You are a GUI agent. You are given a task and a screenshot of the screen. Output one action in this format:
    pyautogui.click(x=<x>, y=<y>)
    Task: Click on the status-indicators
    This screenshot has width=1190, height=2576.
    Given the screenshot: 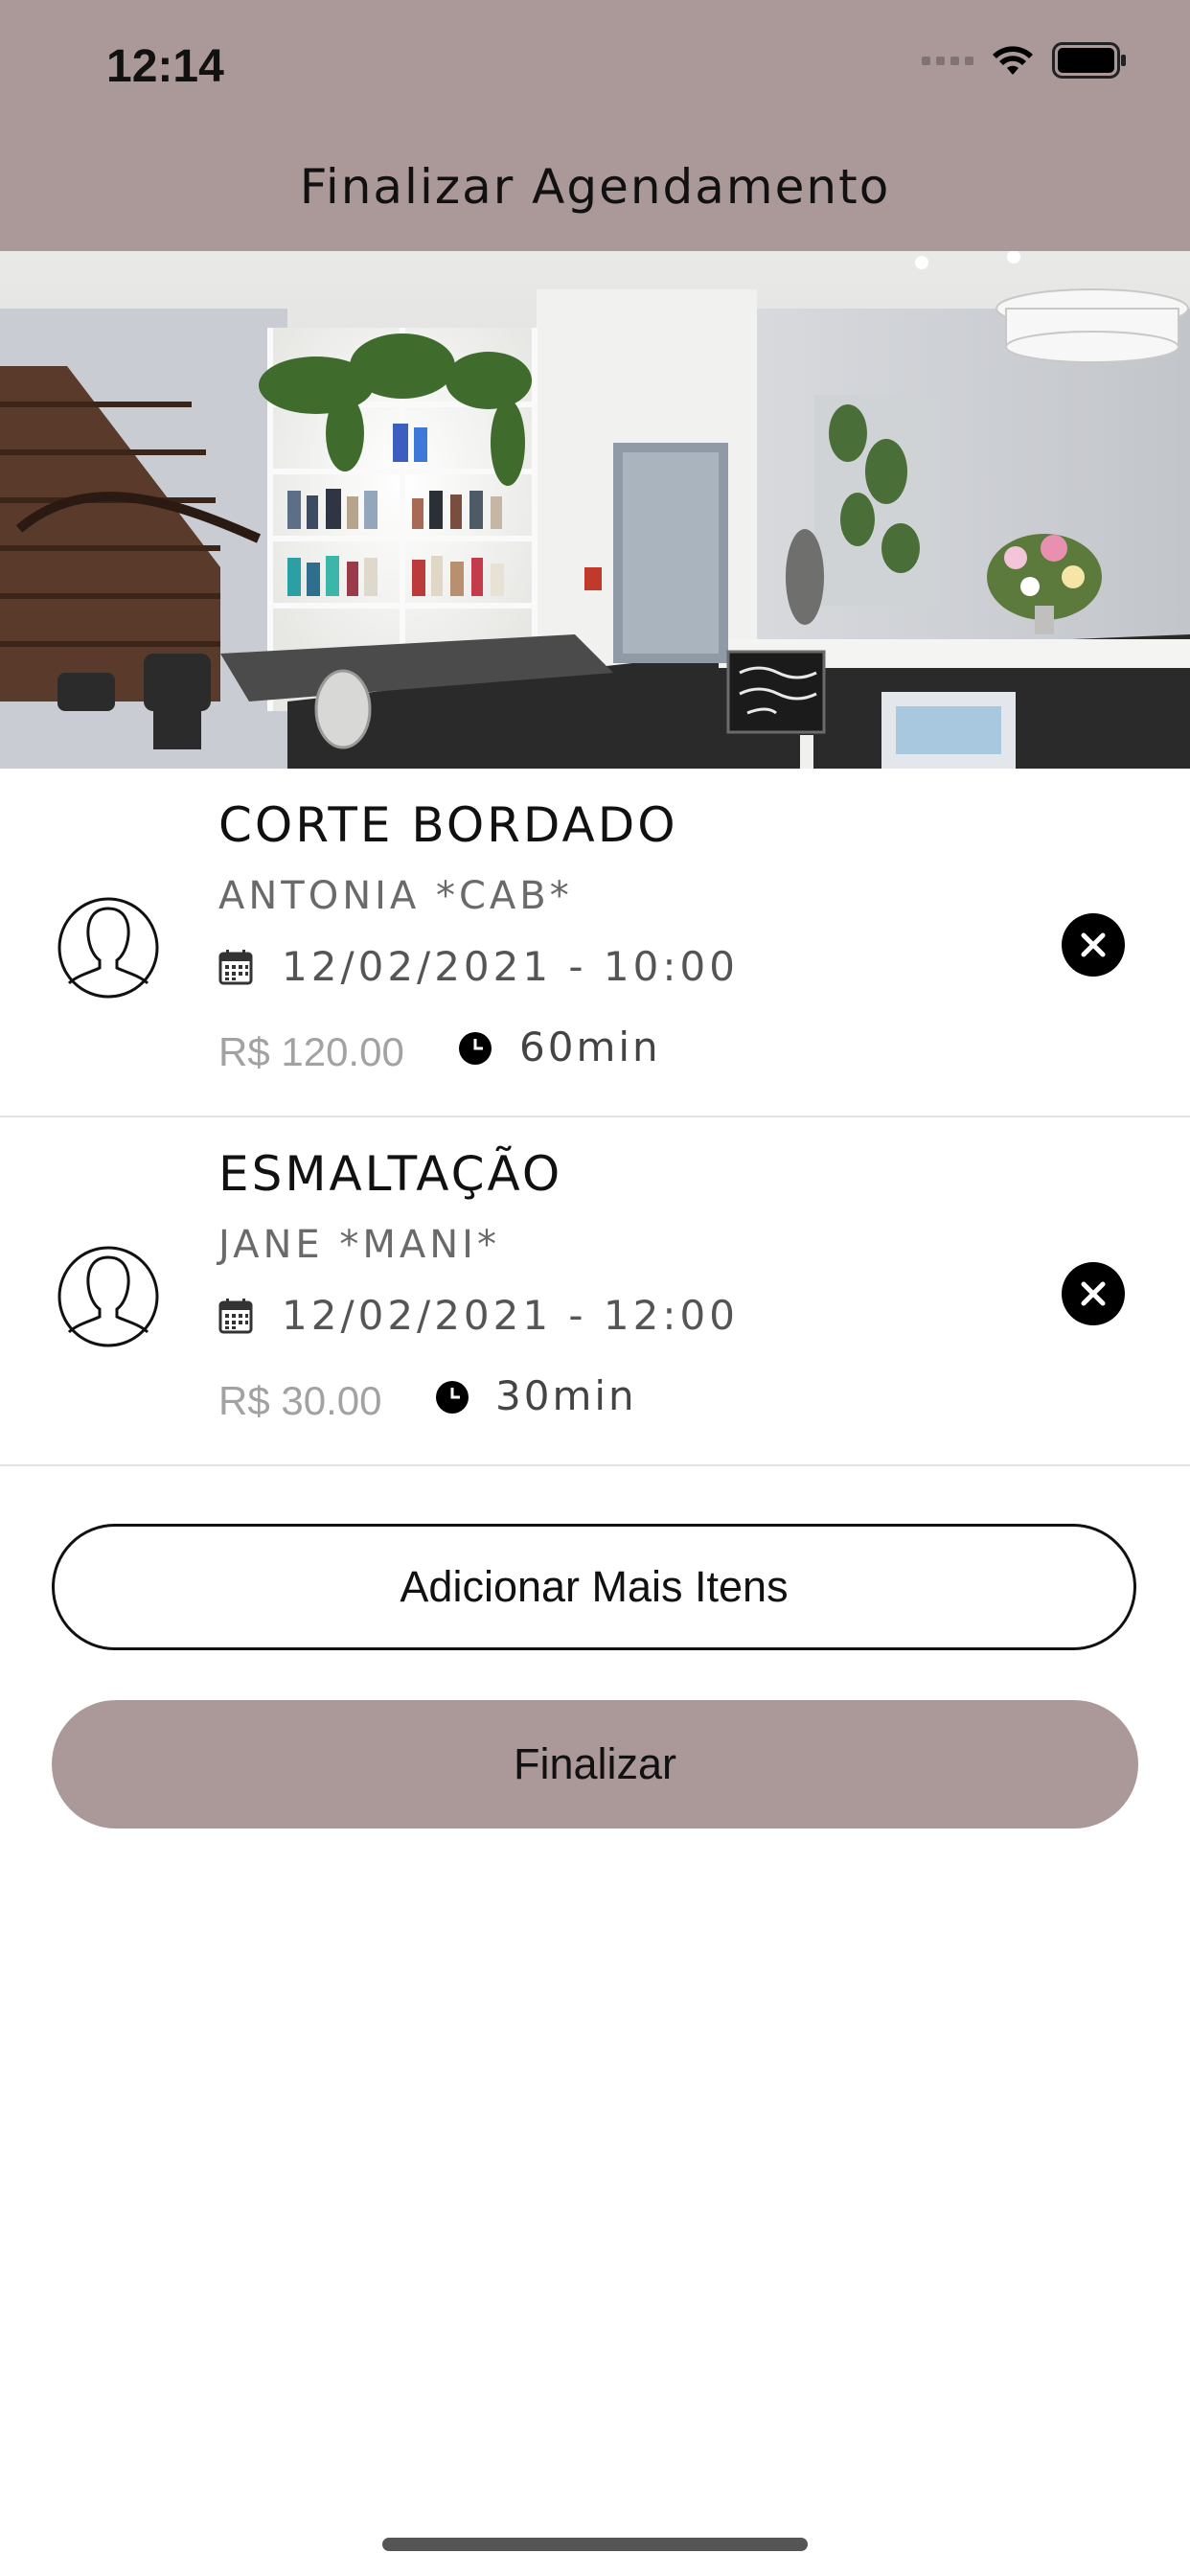 What is the action you would take?
    pyautogui.click(x=1025, y=60)
    